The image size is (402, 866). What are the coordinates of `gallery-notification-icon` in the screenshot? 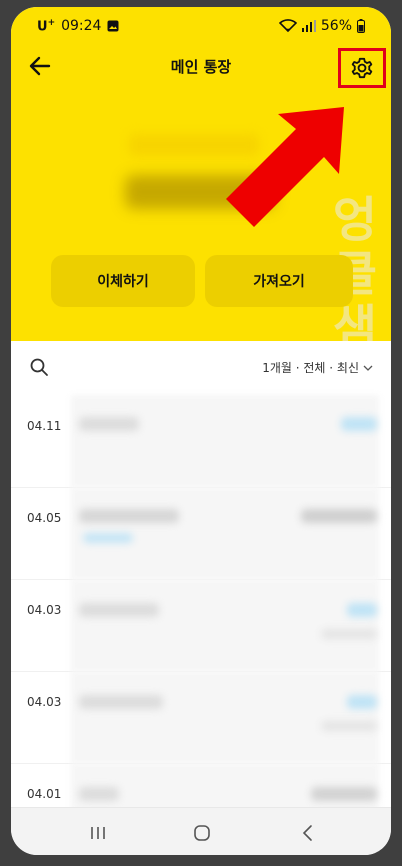 It's located at (113, 26).